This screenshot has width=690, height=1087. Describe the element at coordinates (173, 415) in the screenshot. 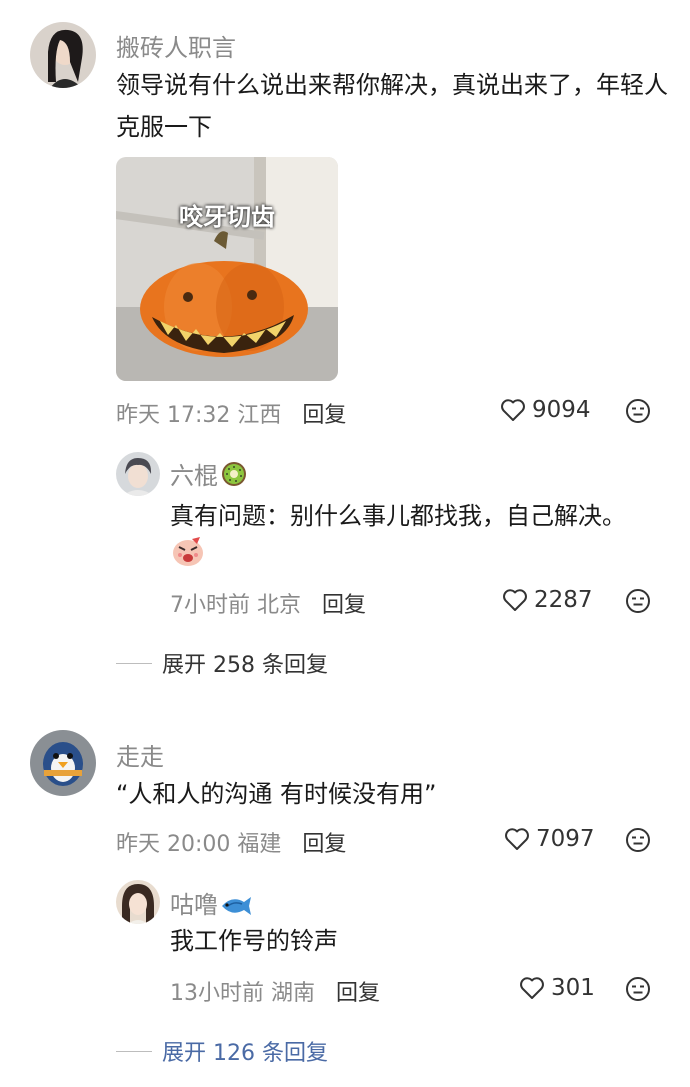

I see `comment-time: 昨天 17:32` at that location.